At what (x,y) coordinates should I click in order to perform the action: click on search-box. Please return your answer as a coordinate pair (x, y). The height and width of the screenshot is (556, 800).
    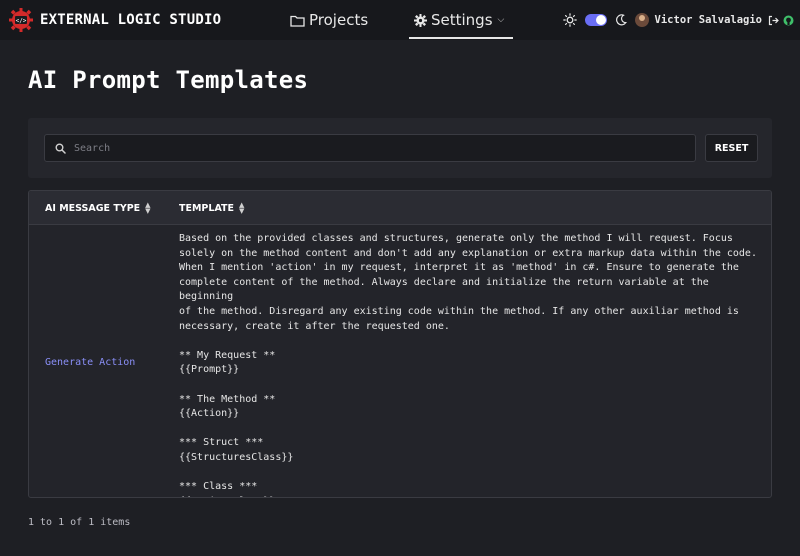
    Looking at the image, I should click on (370, 148).